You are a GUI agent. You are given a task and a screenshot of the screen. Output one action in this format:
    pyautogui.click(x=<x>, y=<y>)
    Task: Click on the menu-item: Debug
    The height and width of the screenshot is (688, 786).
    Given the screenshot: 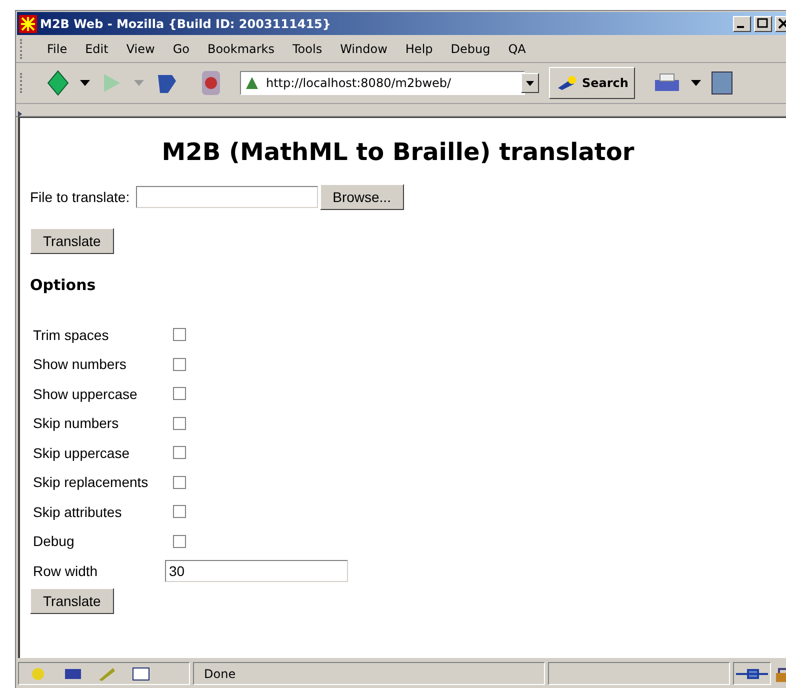 What is the action you would take?
    pyautogui.click(x=471, y=49)
    